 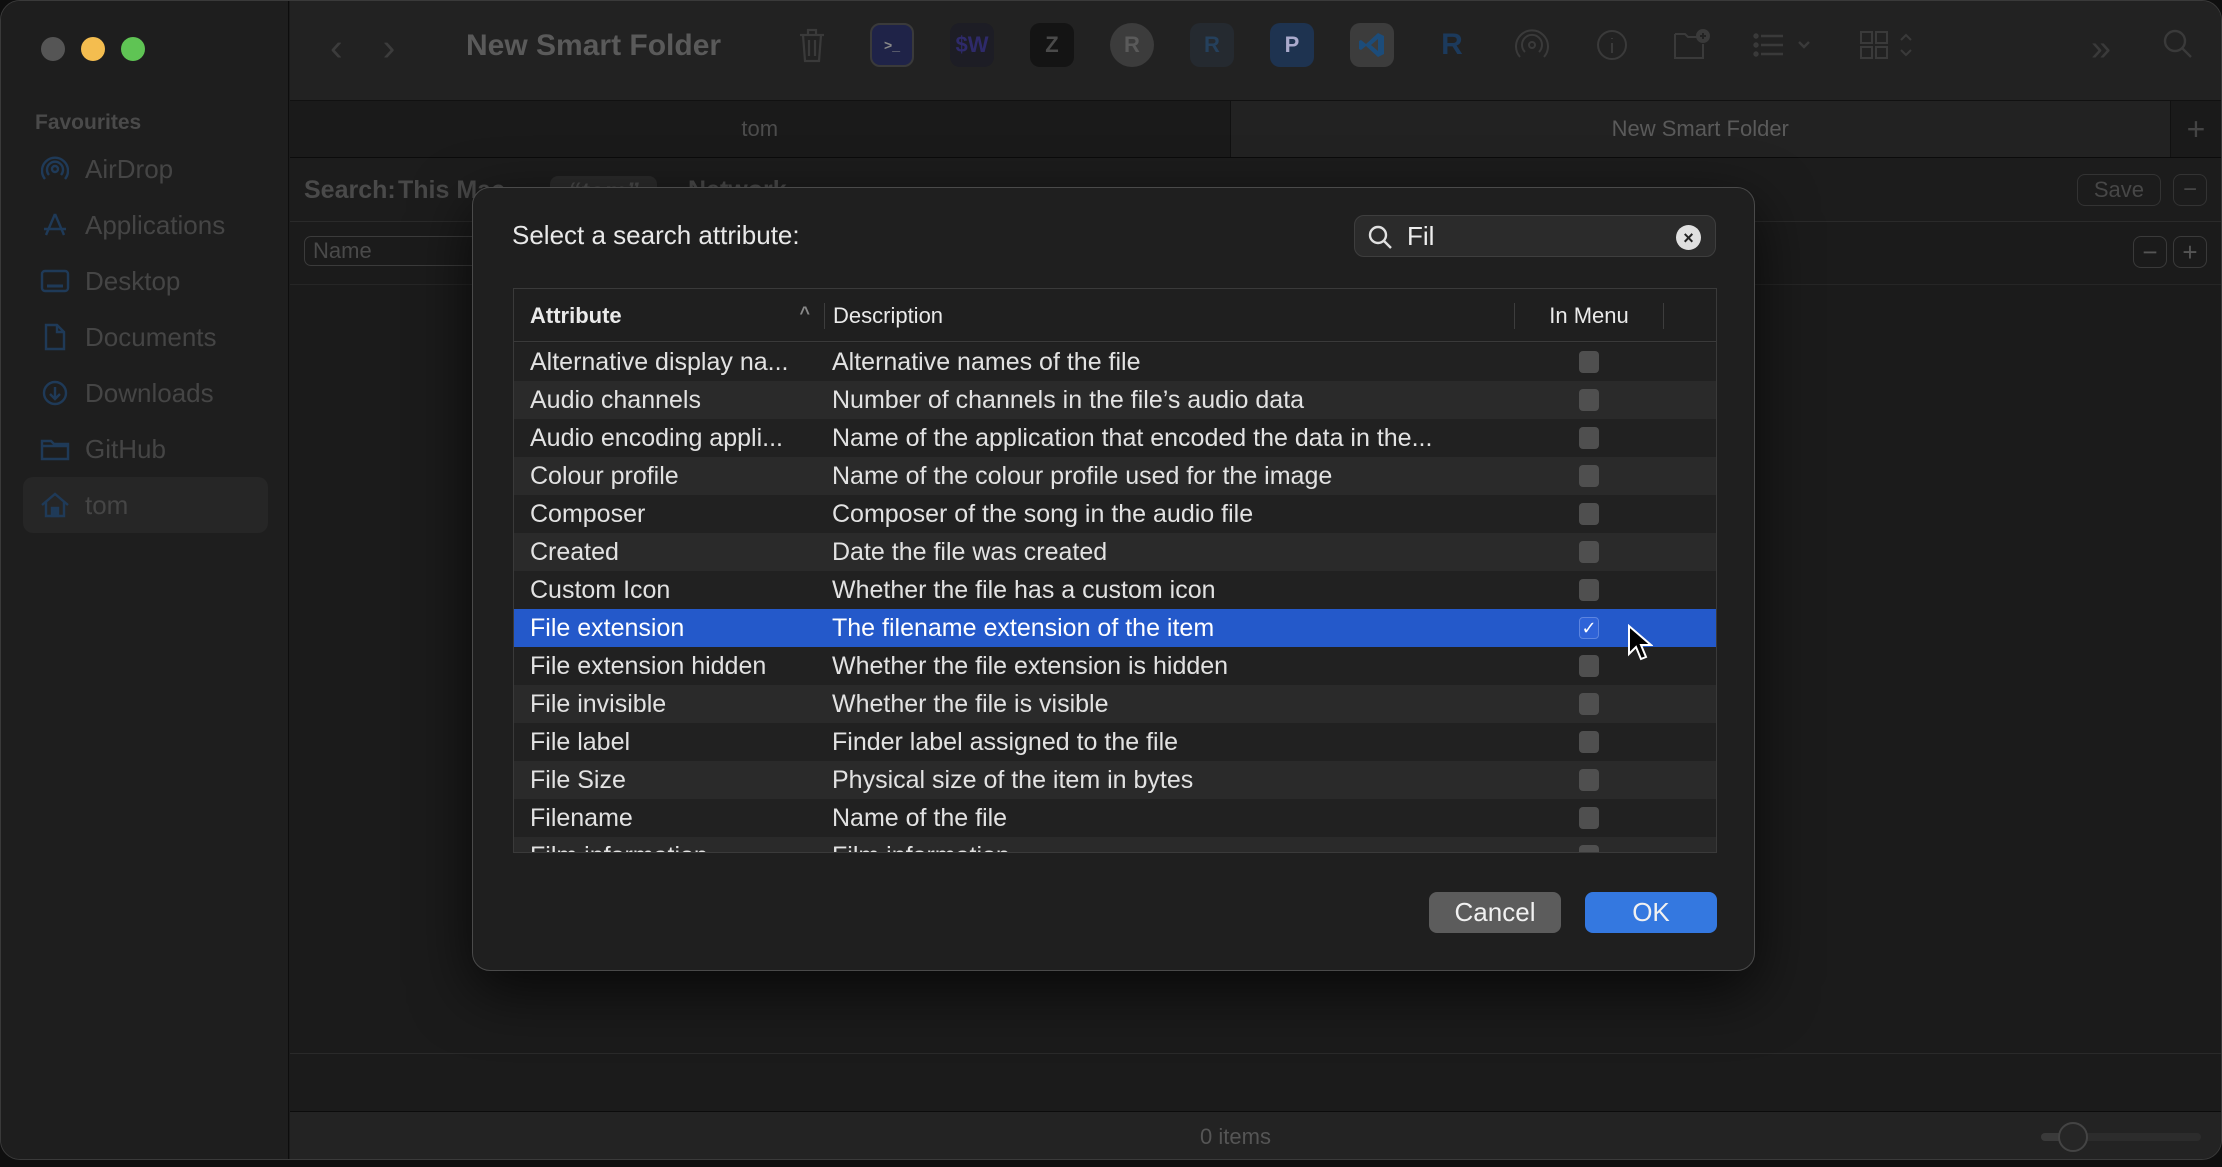 I want to click on sidebar-item-documents: Documents, so click(x=145, y=337).